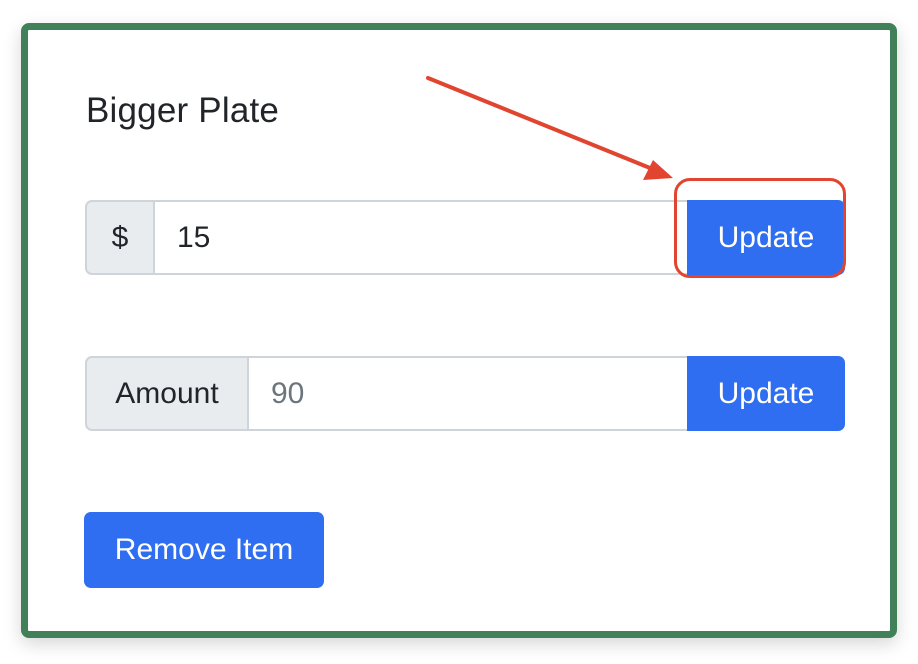 The width and height of the screenshot is (918, 664). I want to click on amount-label-addon: Amount, so click(167, 393).